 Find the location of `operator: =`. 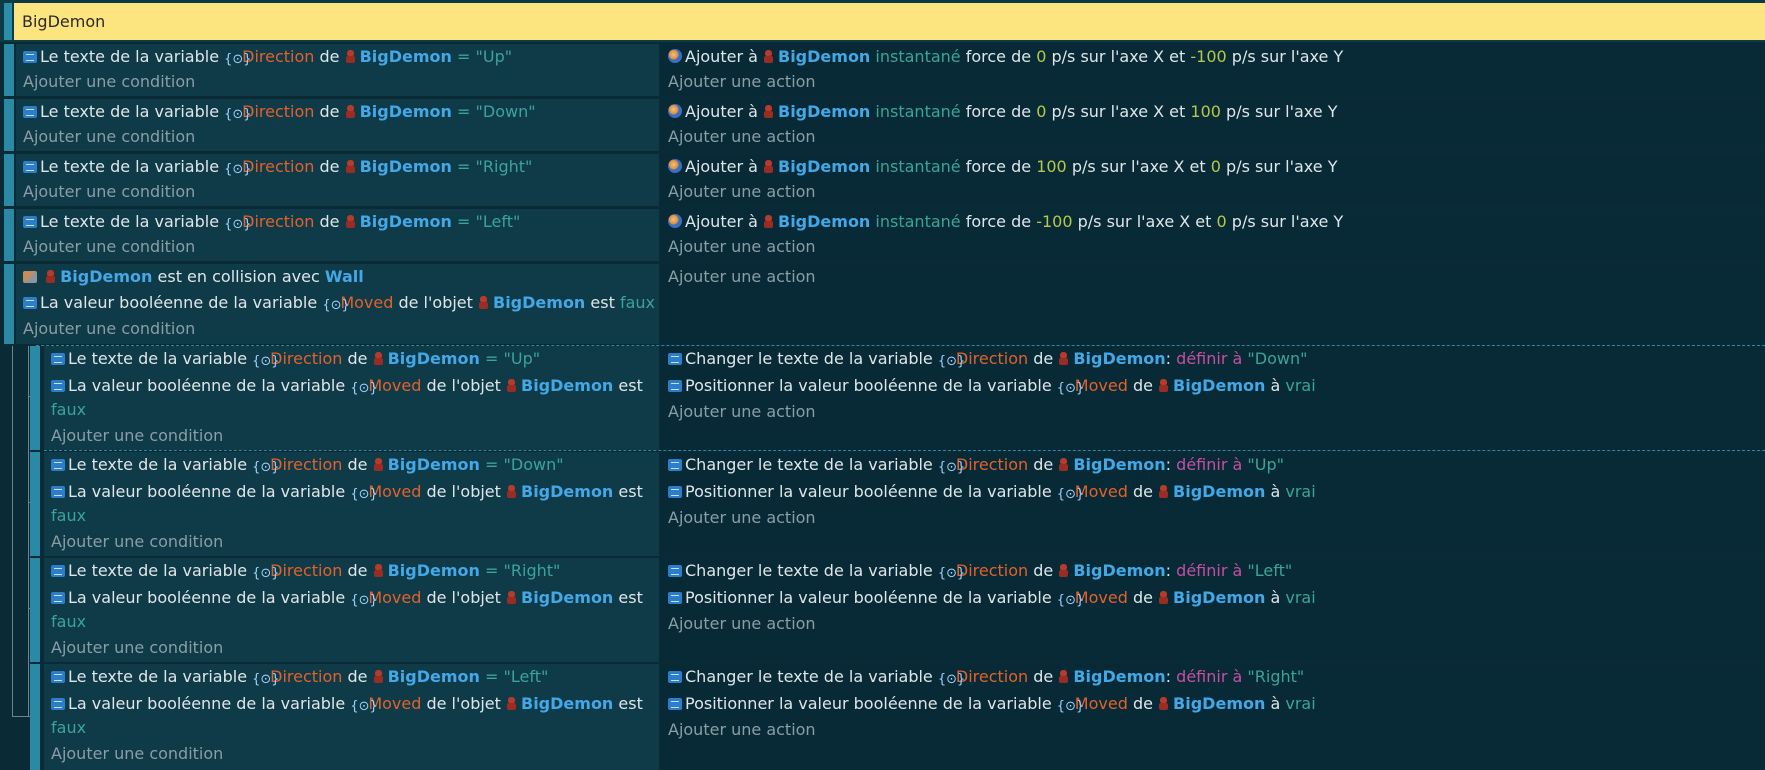

operator: = is located at coordinates (492, 358).